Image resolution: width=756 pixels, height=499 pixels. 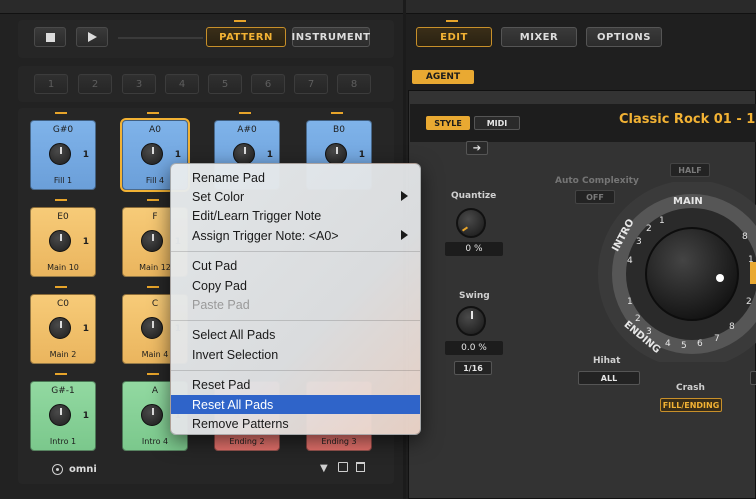 What do you see at coordinates (218, 197) in the screenshot?
I see `menu-item-label: Set Color` at bounding box center [218, 197].